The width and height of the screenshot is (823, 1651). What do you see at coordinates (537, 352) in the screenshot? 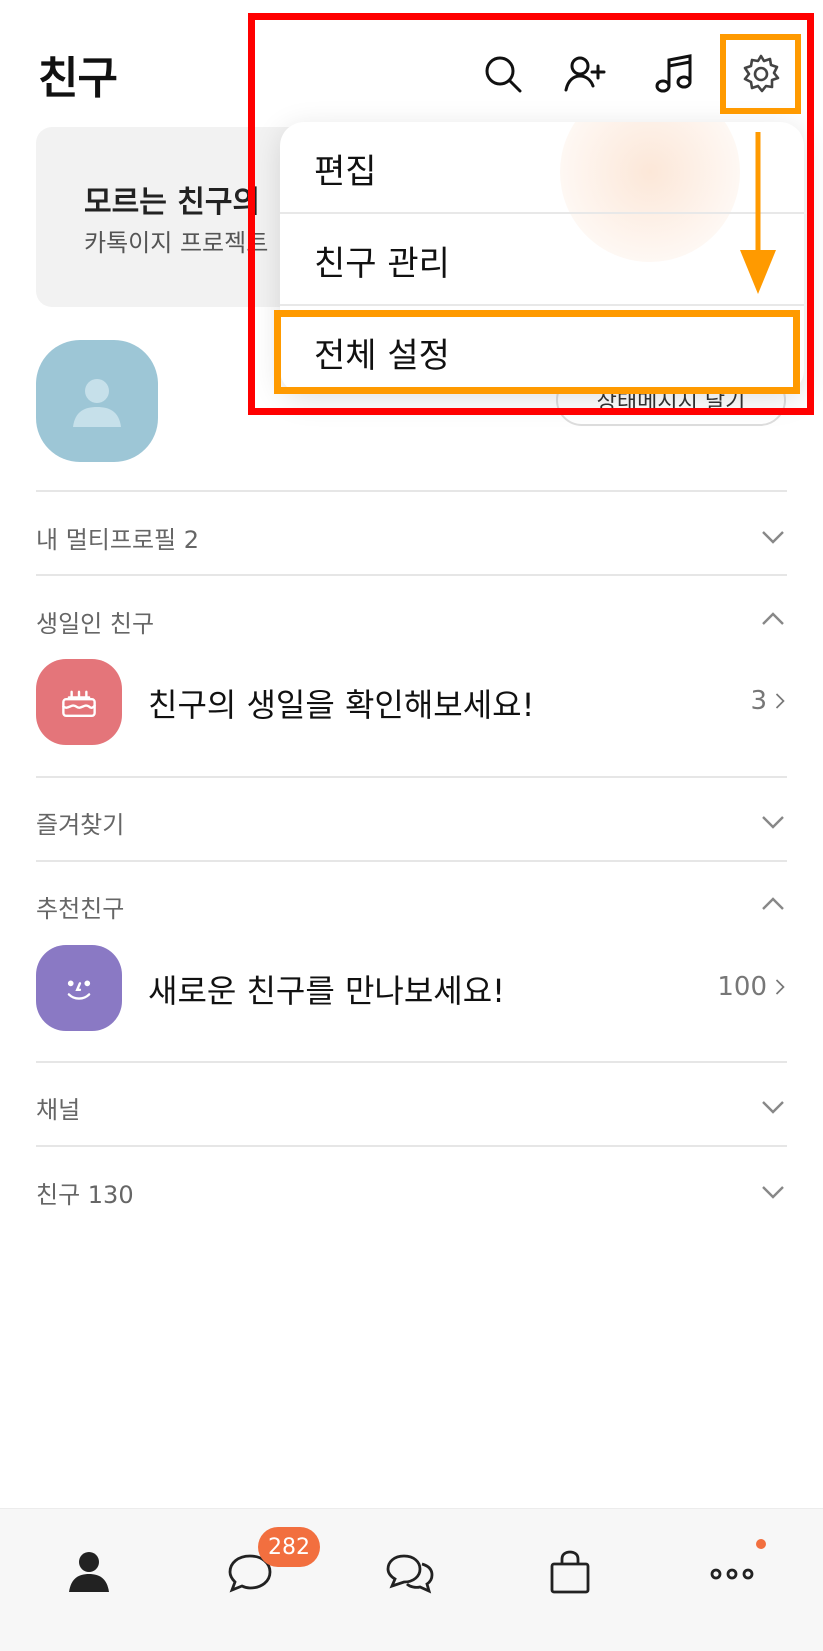
I see `annotation-orange-box-all-settings` at bounding box center [537, 352].